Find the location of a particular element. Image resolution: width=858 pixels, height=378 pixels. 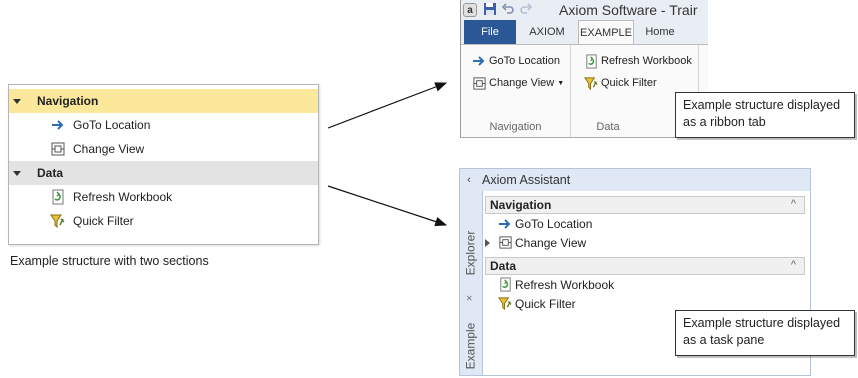

dropdown-arrow-icon: ▼ is located at coordinates (561, 83).